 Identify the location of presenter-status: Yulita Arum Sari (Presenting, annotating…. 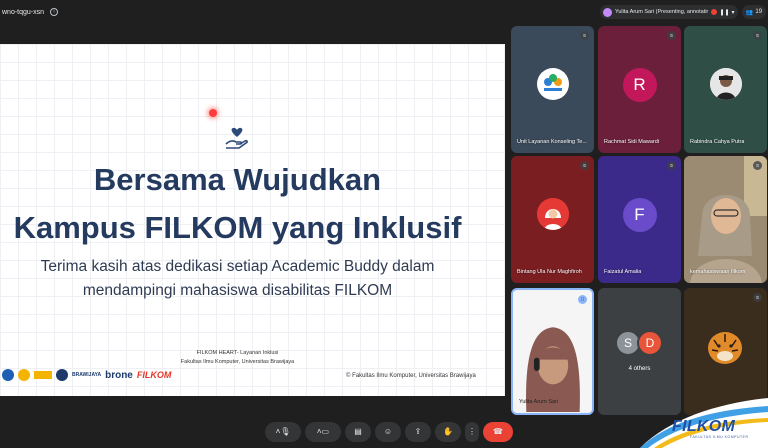
(665, 12).